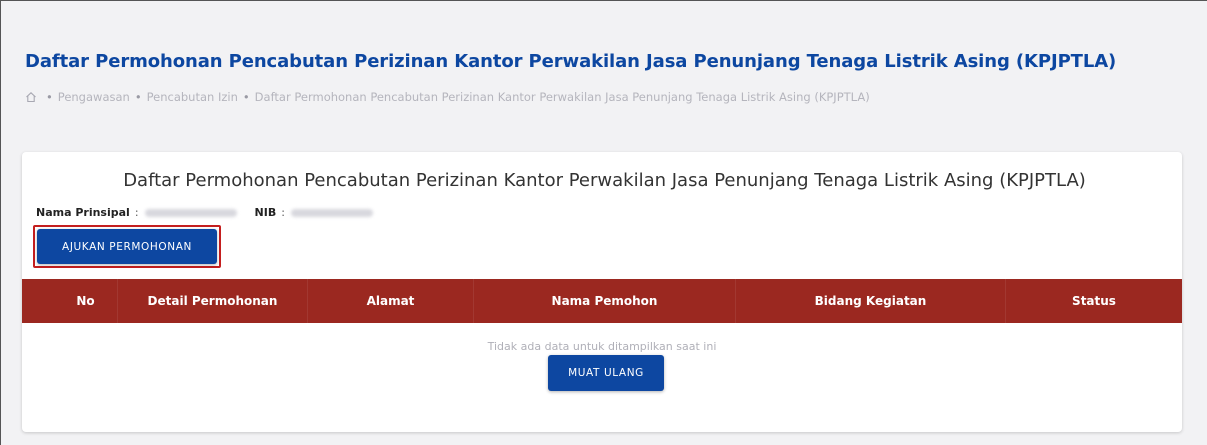 This screenshot has height=445, width=1207. I want to click on ajukan-permohonan-button: AJUKAN PERMOHONAN, so click(127, 246).